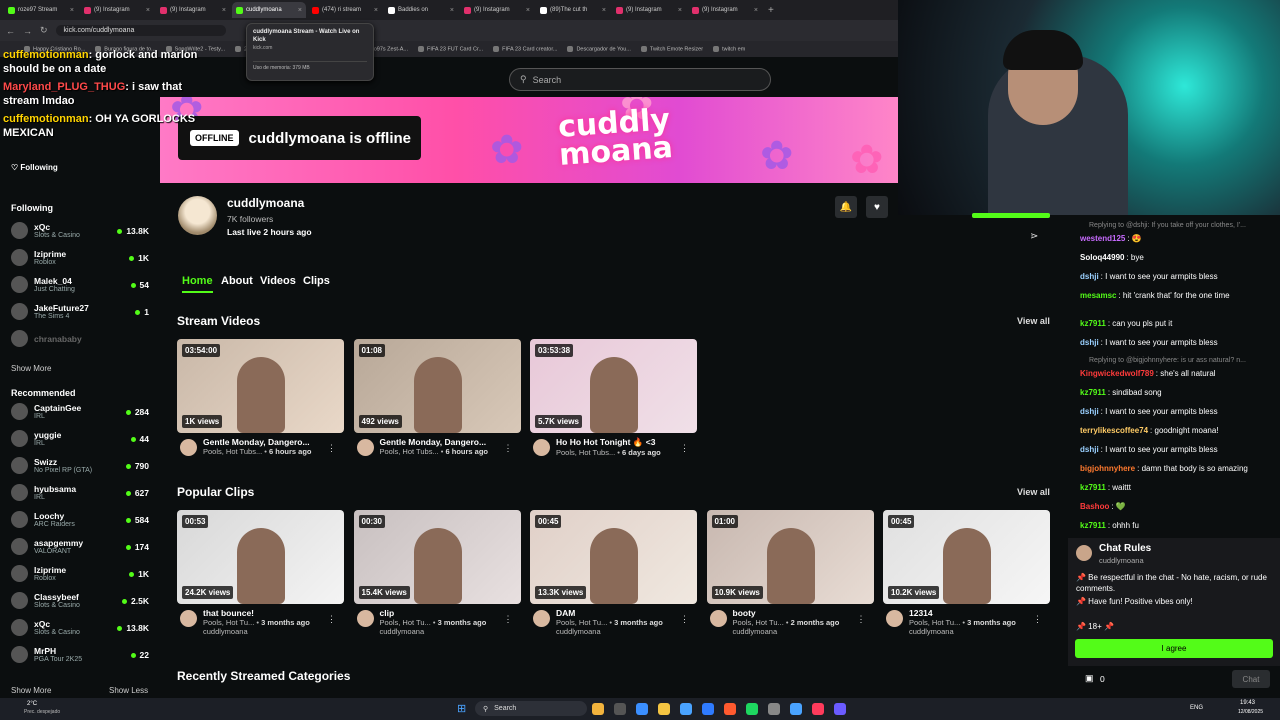 The height and width of the screenshot is (720, 1280). What do you see at coordinates (573, 10) in the screenshot?
I see `browser-tab: (89)The cut th ×` at bounding box center [573, 10].